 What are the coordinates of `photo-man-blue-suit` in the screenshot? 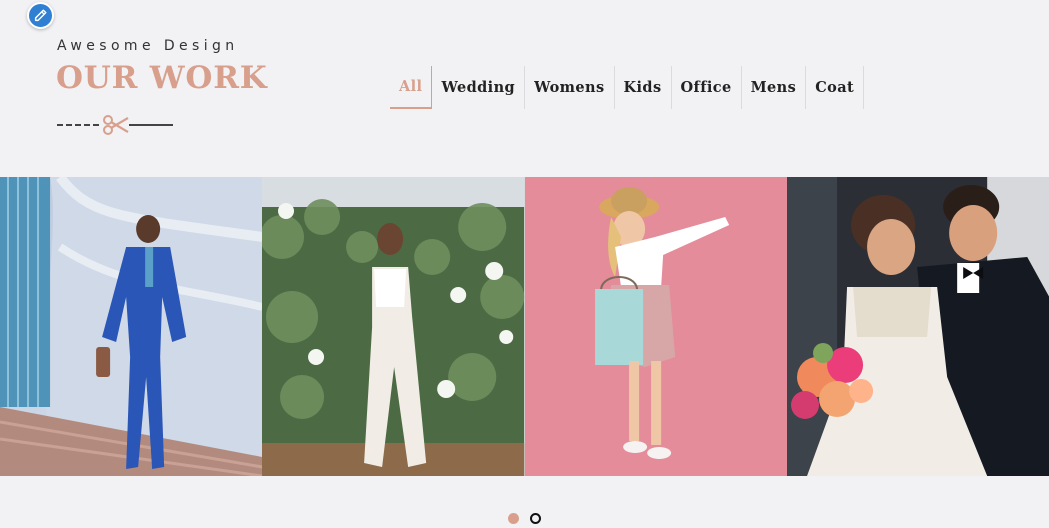 It's located at (131, 326).